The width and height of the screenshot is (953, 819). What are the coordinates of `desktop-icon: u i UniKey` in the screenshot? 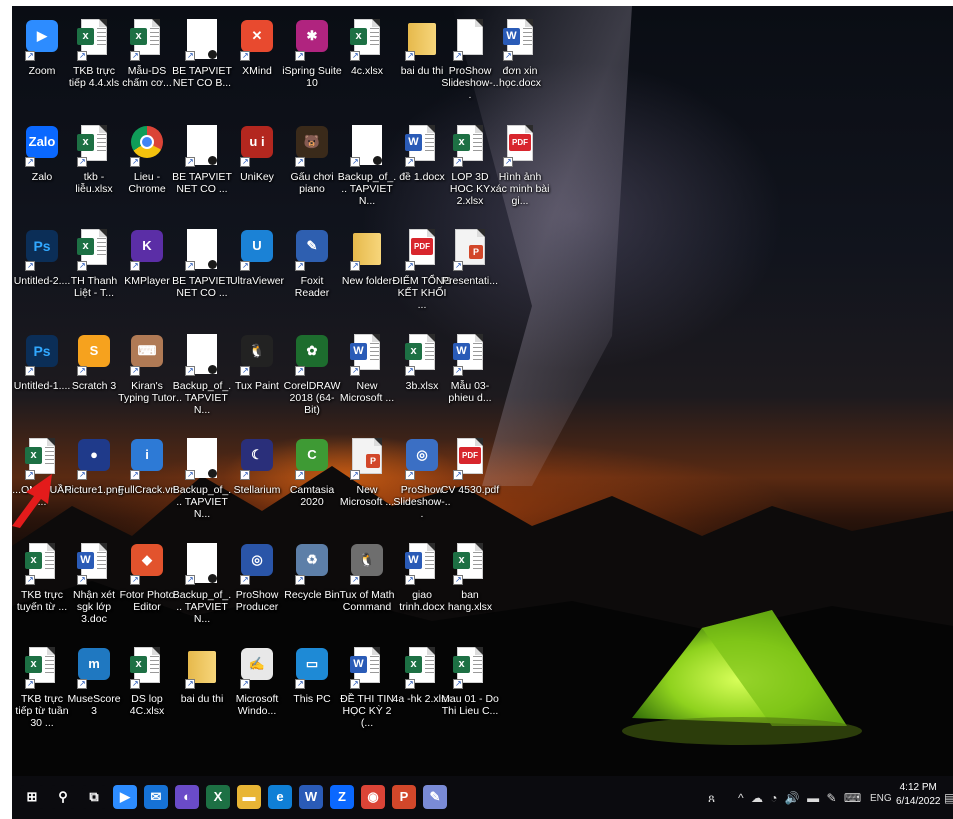 It's located at (257, 169).